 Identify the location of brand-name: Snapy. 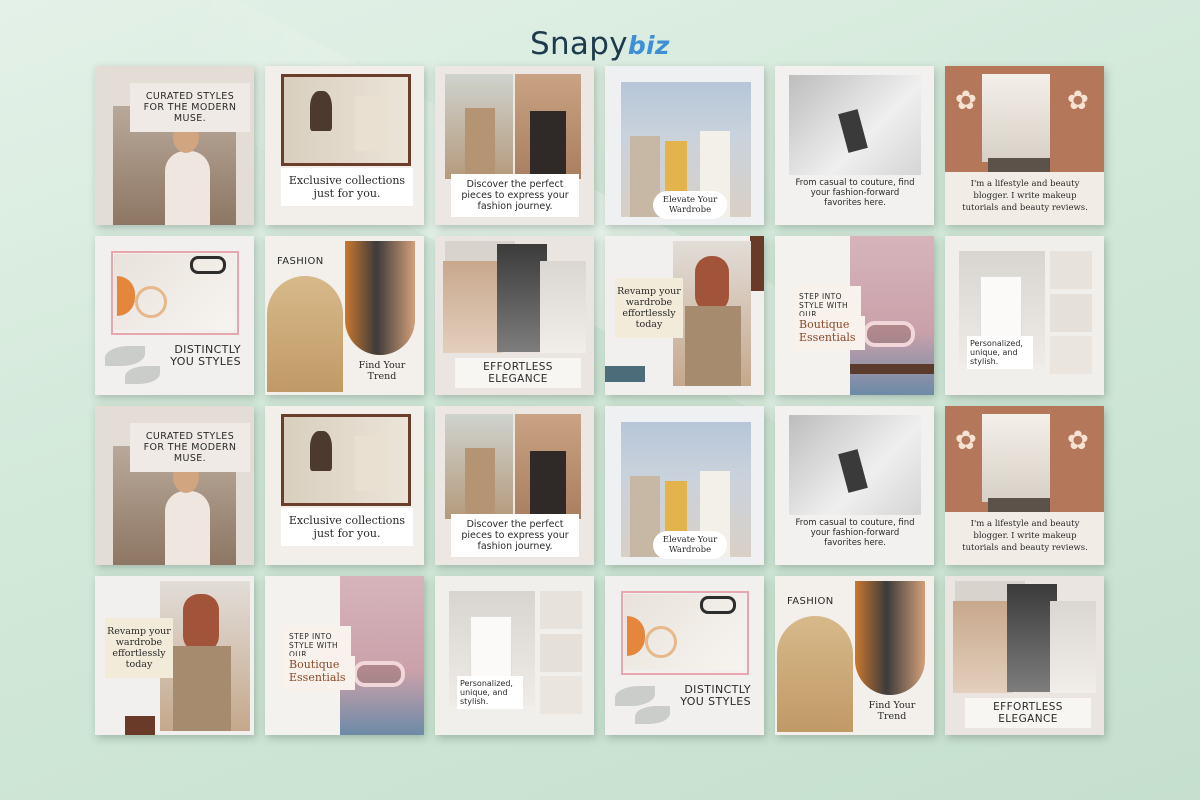
(579, 44).